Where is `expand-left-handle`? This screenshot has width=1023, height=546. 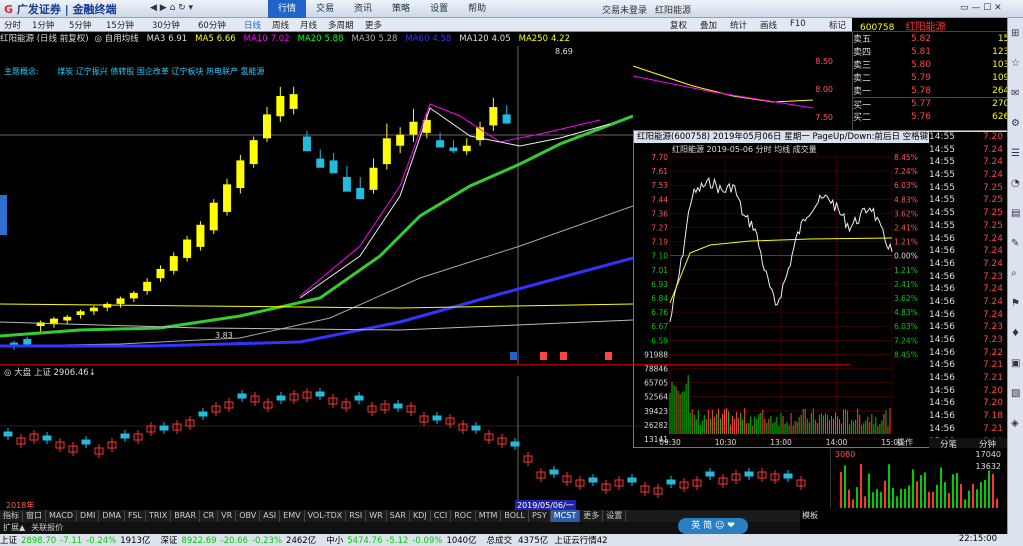 expand-left-handle is located at coordinates (3, 215).